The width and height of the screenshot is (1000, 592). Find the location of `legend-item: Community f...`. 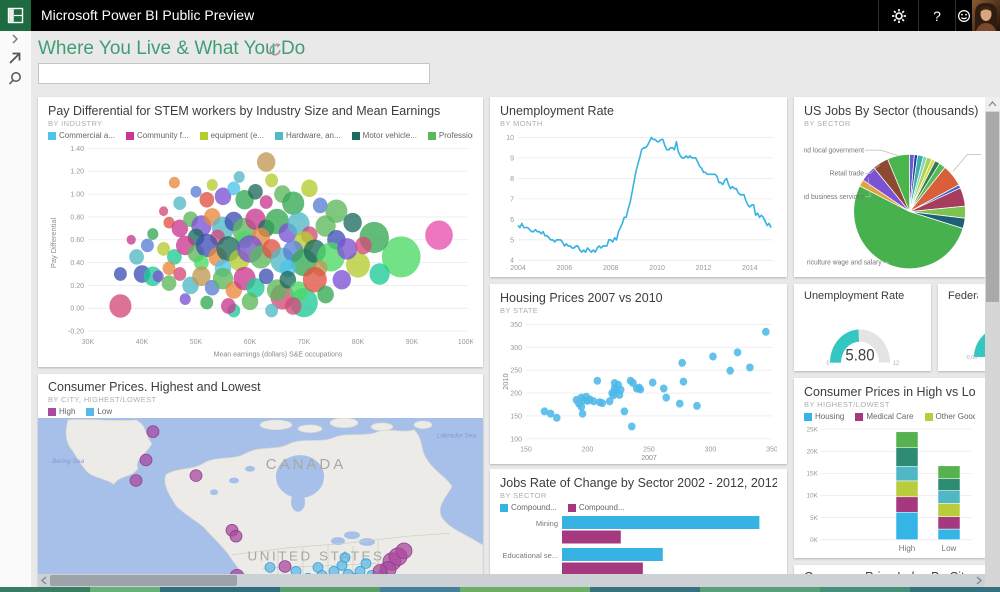

legend-item: Community f... is located at coordinates (157, 135).